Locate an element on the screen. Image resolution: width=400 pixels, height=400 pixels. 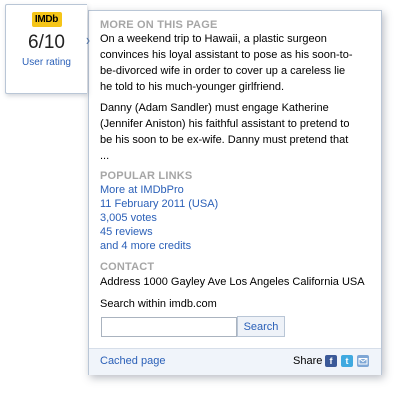
rating-value: 6/10 is located at coordinates (46, 42).